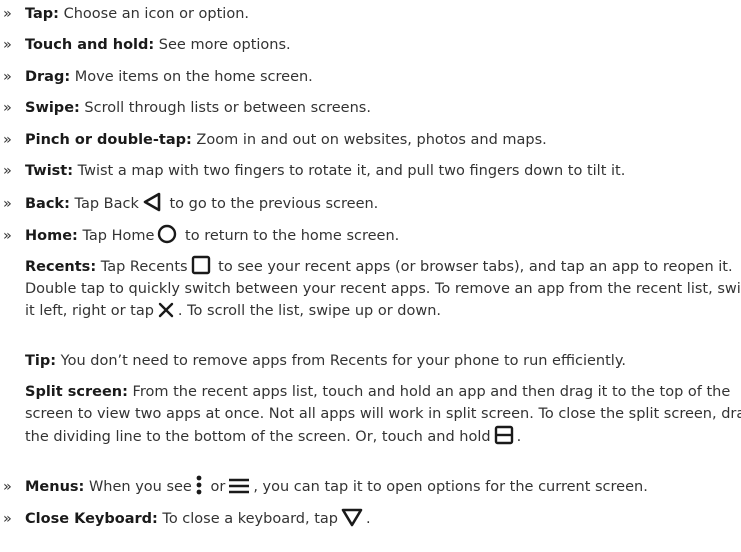 The height and width of the screenshot is (552, 741). Describe the element at coordinates (239, 486) in the screenshot. I see `hamburger-menu-icon` at that location.